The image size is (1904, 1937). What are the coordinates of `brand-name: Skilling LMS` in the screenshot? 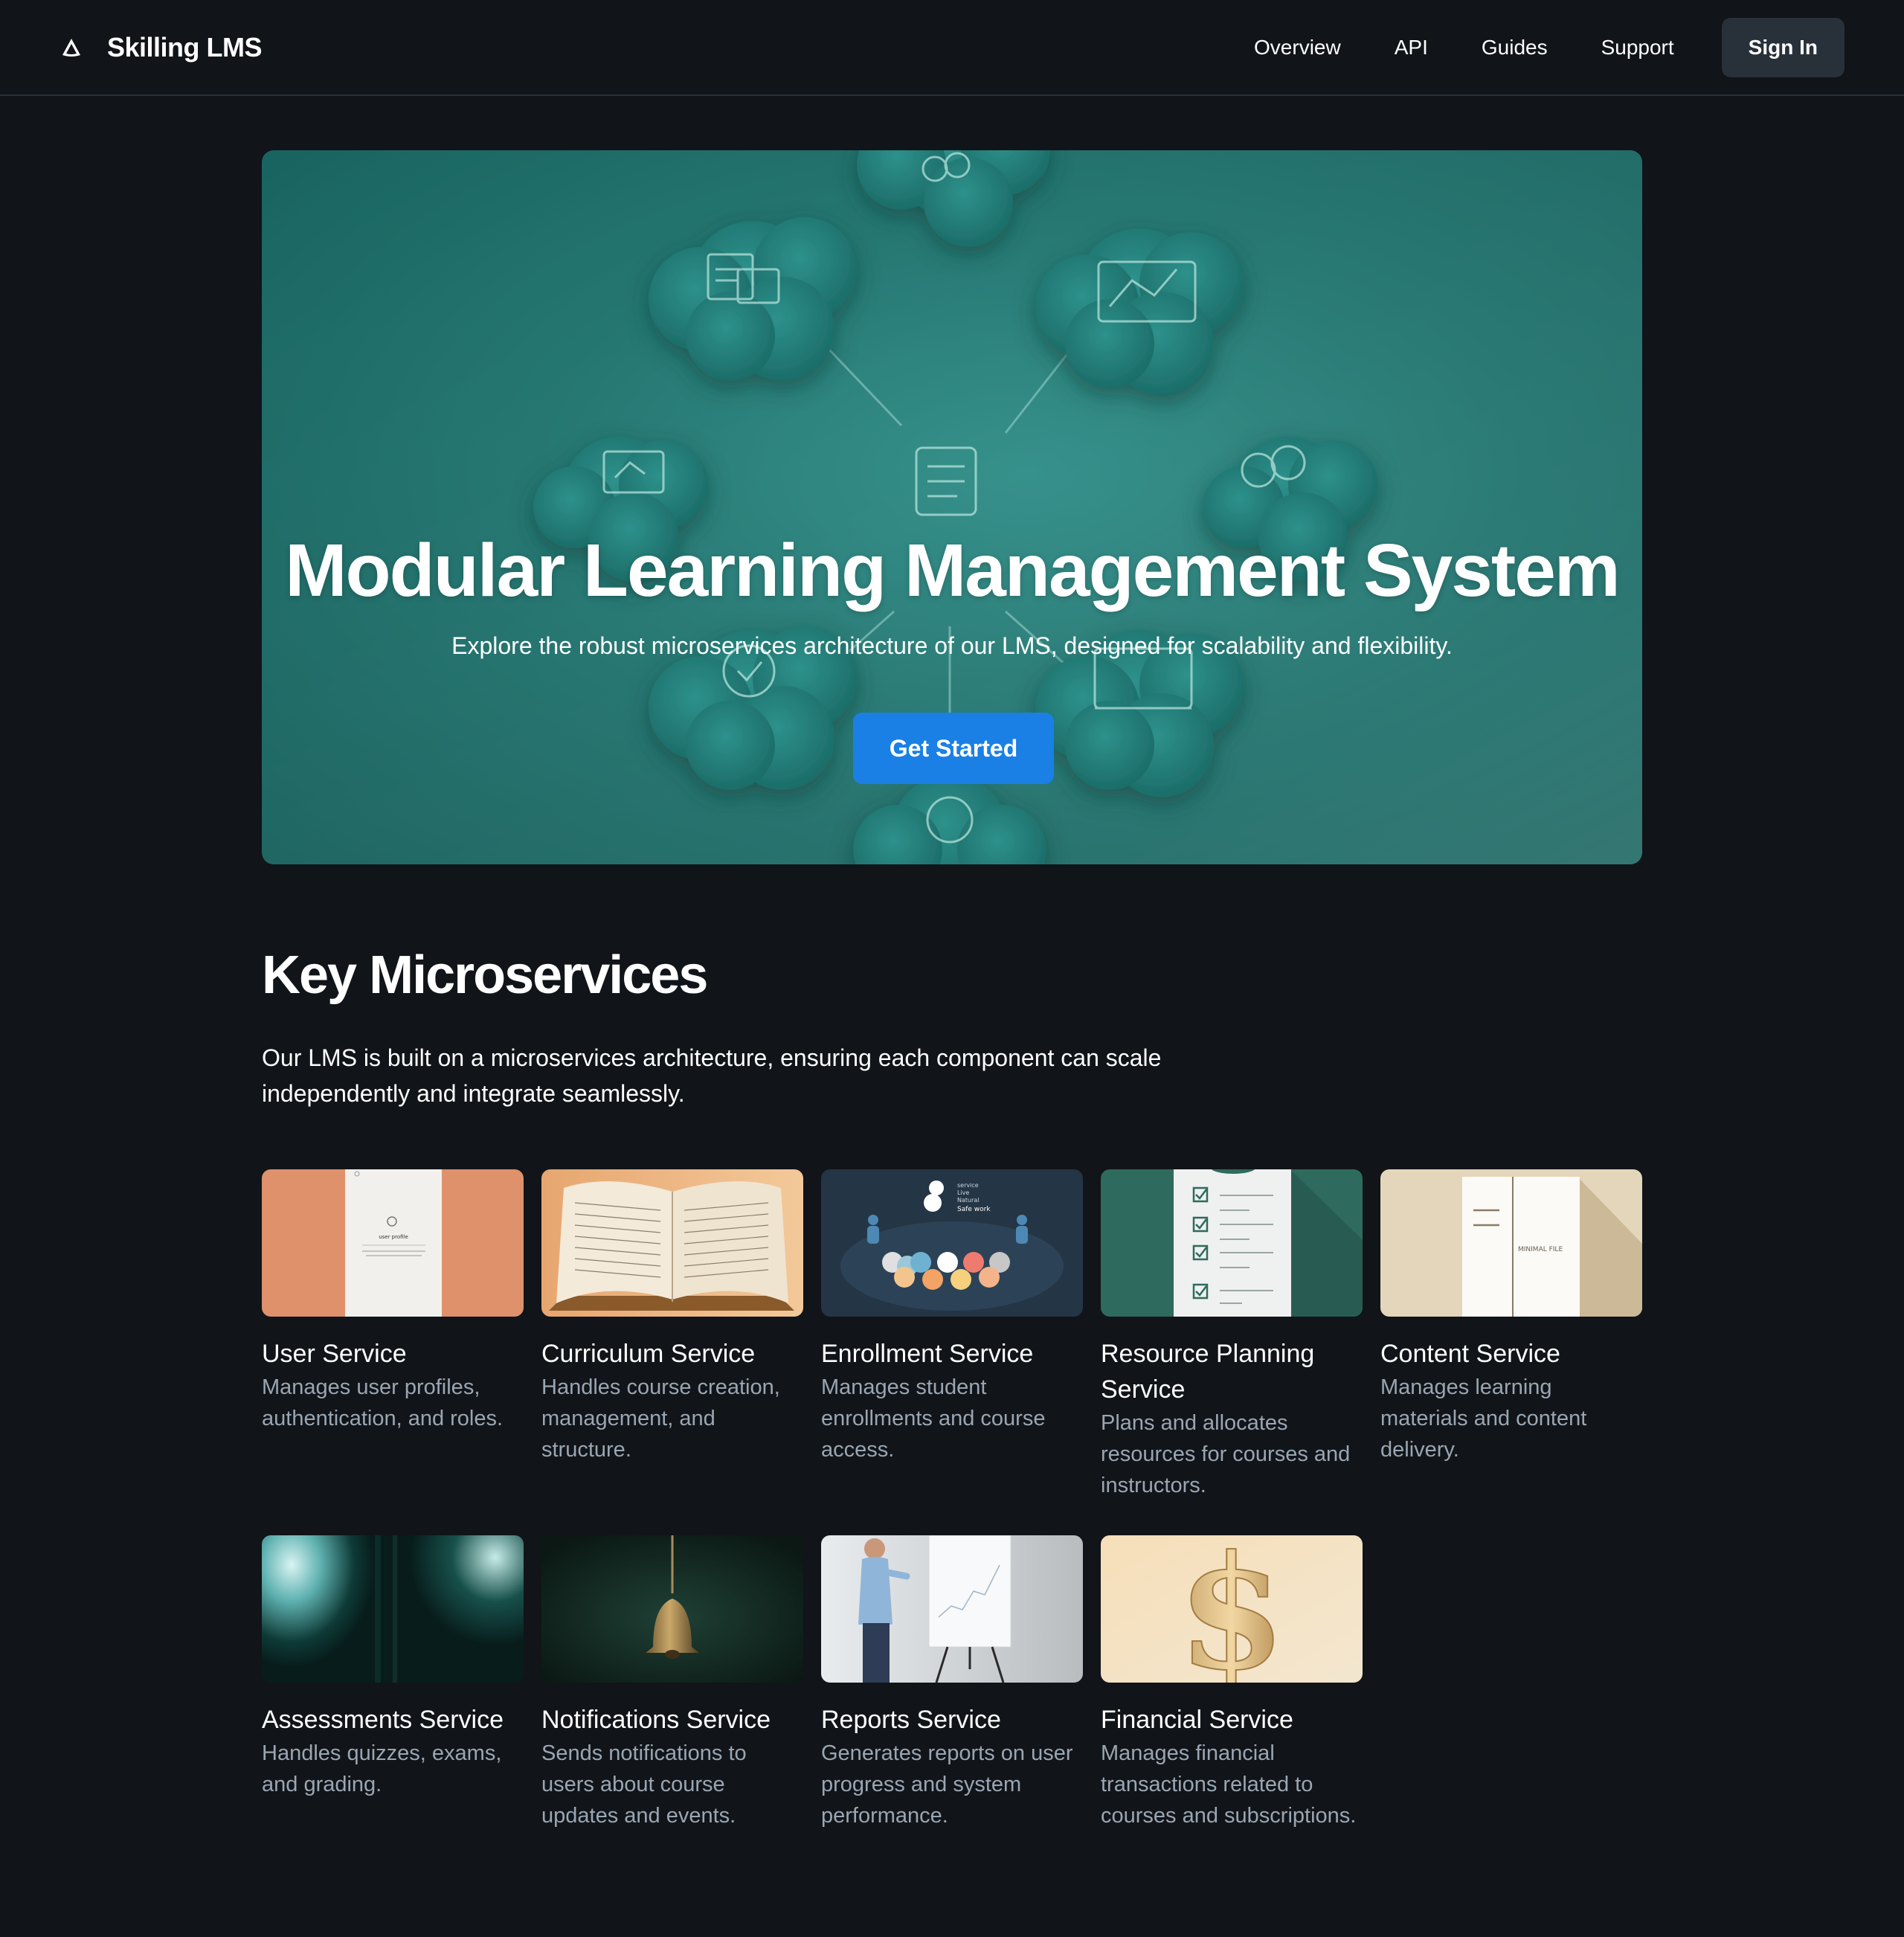 It's located at (185, 47).